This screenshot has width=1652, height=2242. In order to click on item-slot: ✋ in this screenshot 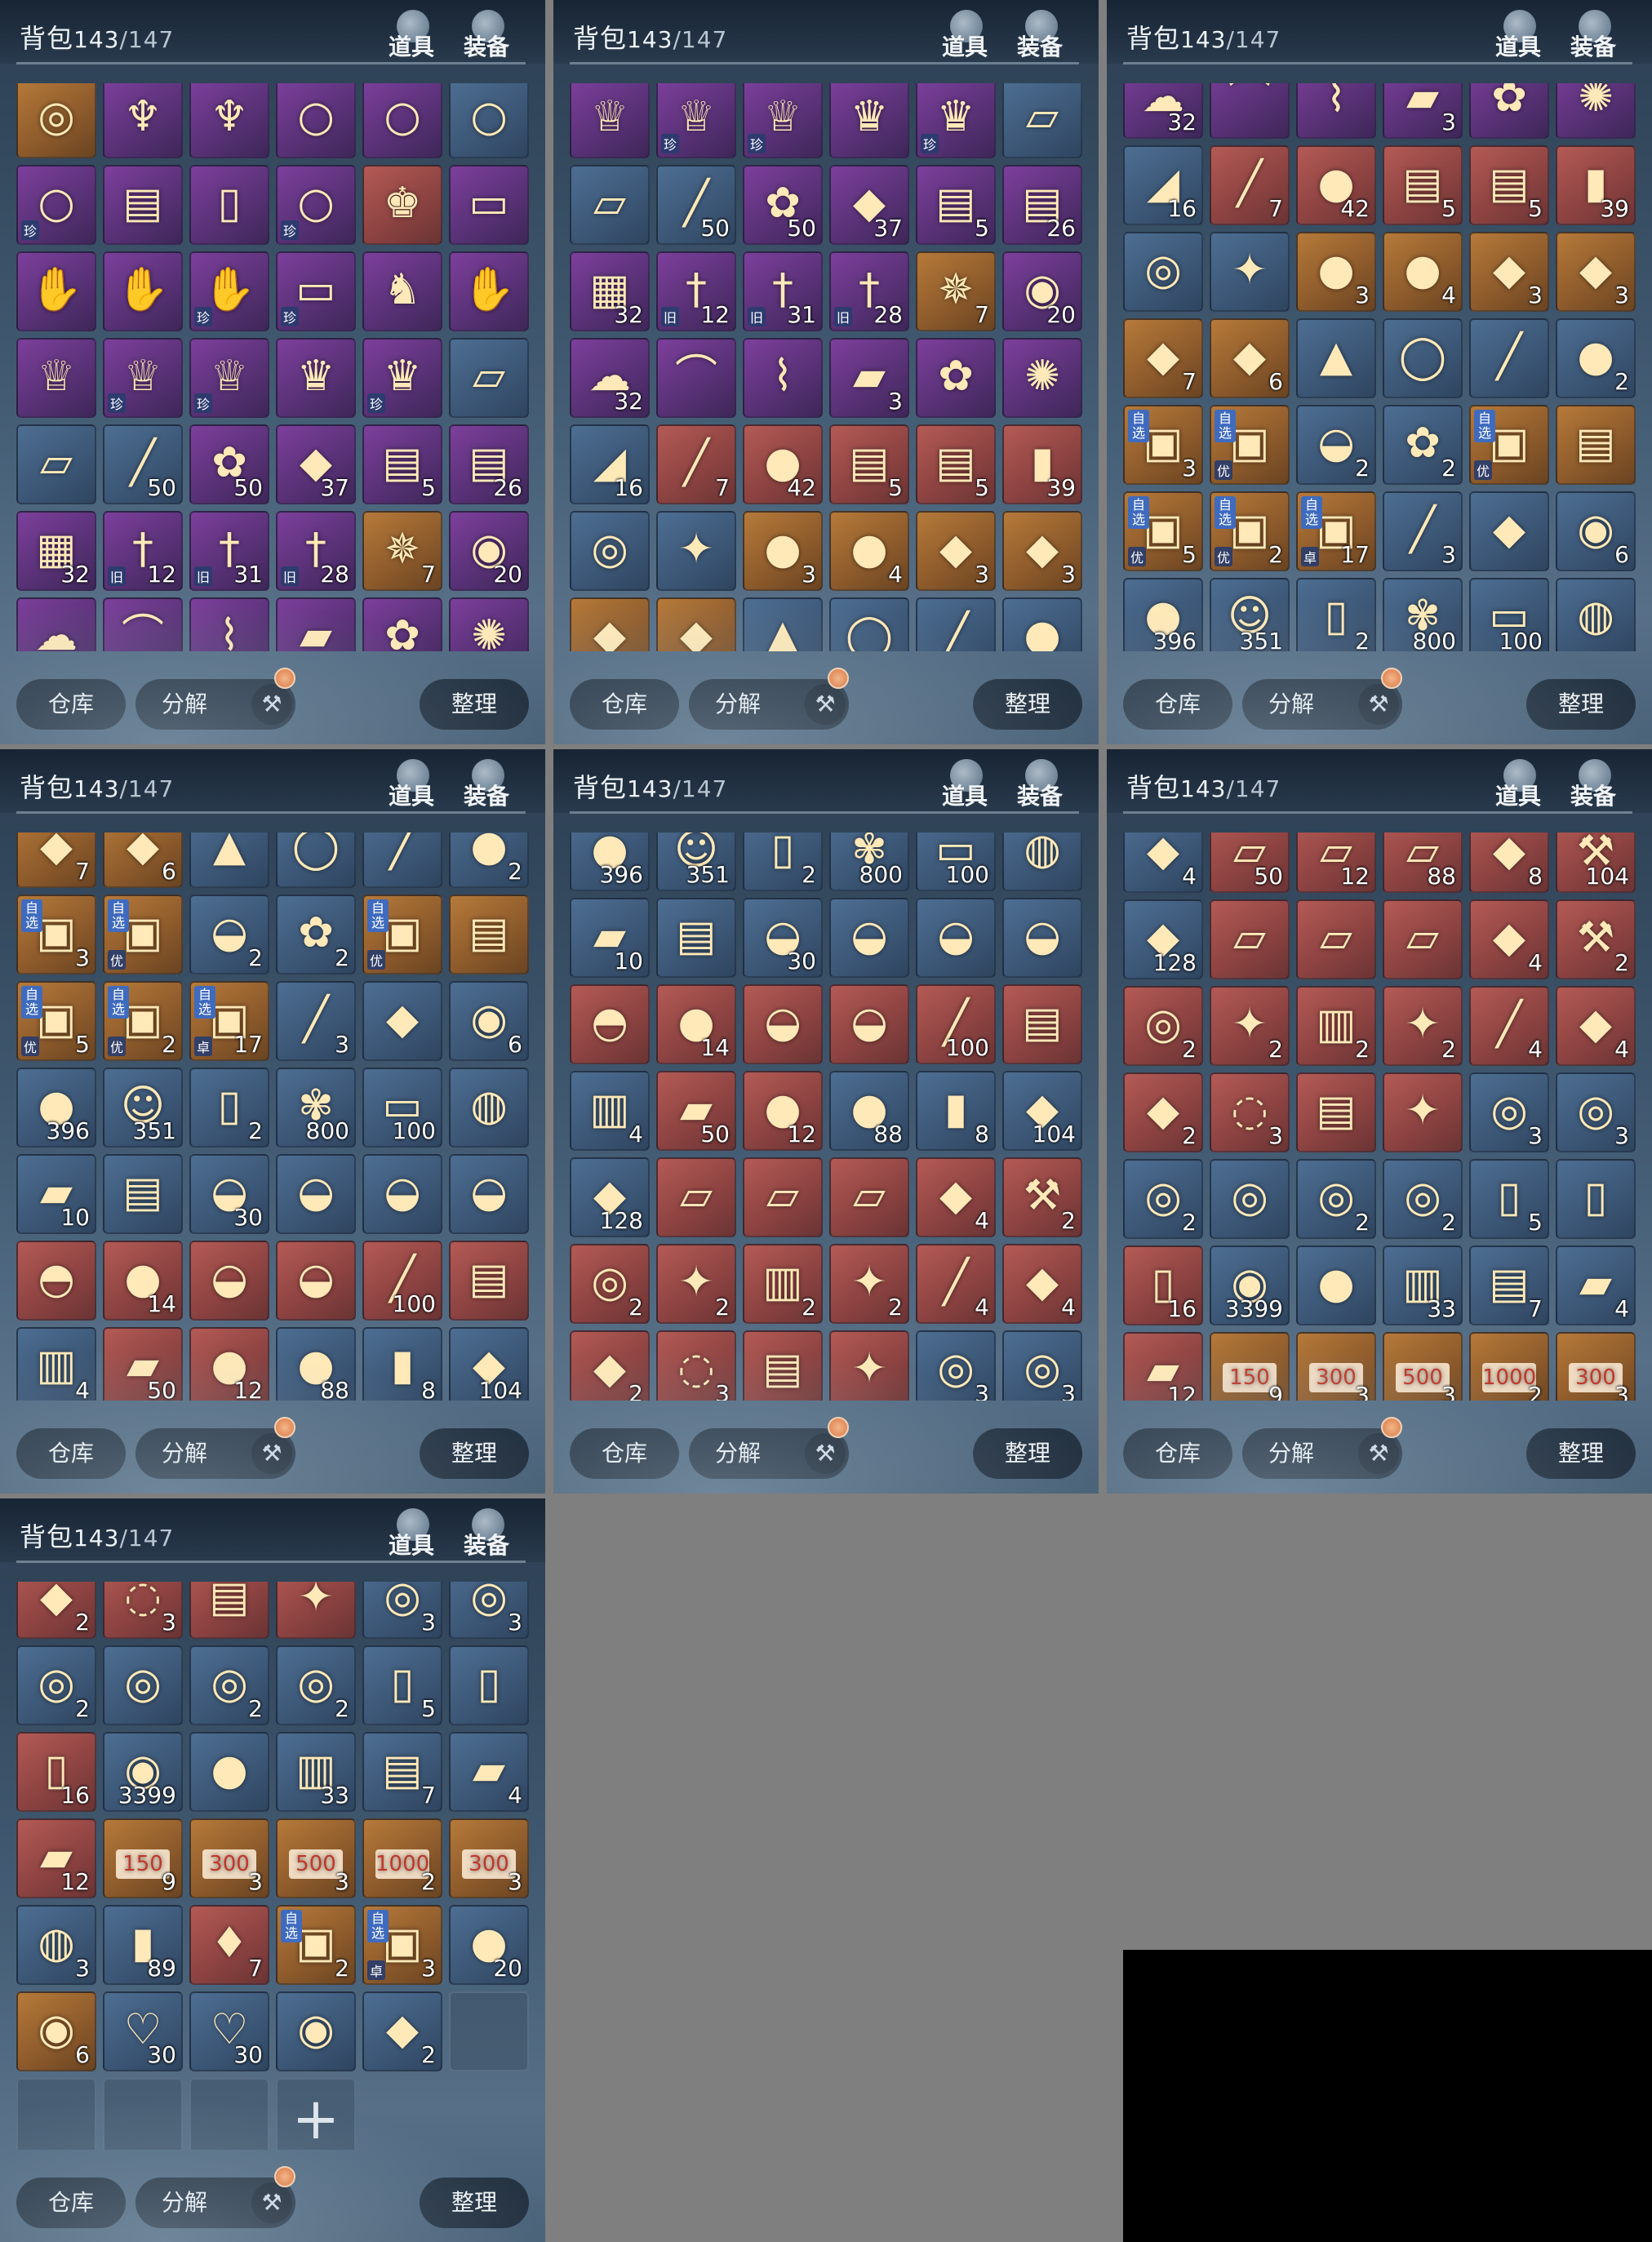, I will do `click(56, 291)`.